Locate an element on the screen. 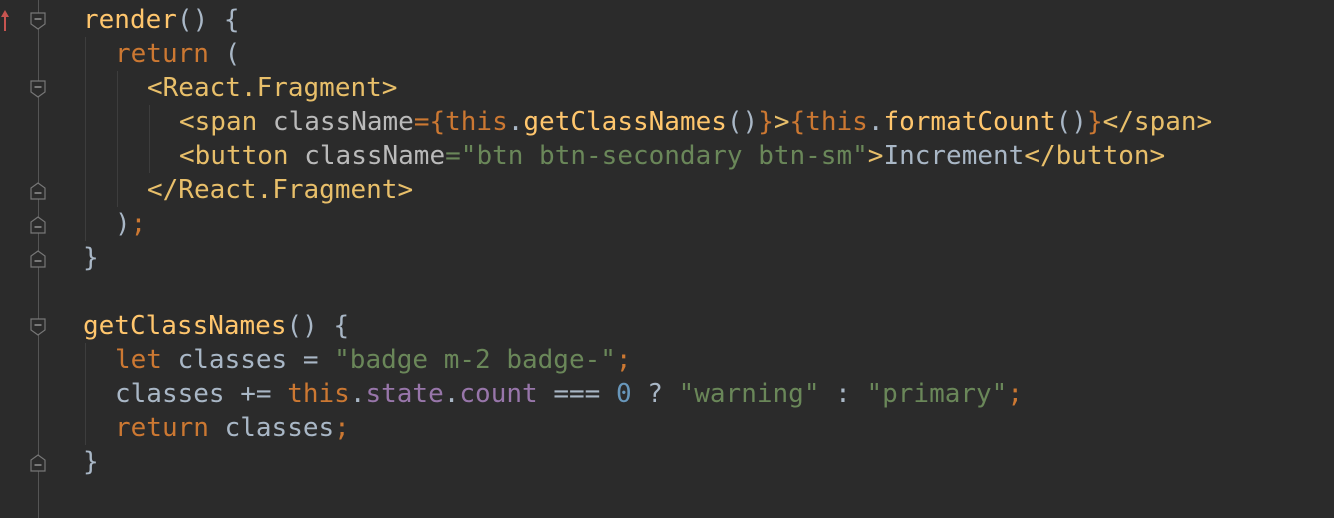 This screenshot has width=1334, height=518. code-token: btn btn-secondary btn-sm is located at coordinates (664, 156).